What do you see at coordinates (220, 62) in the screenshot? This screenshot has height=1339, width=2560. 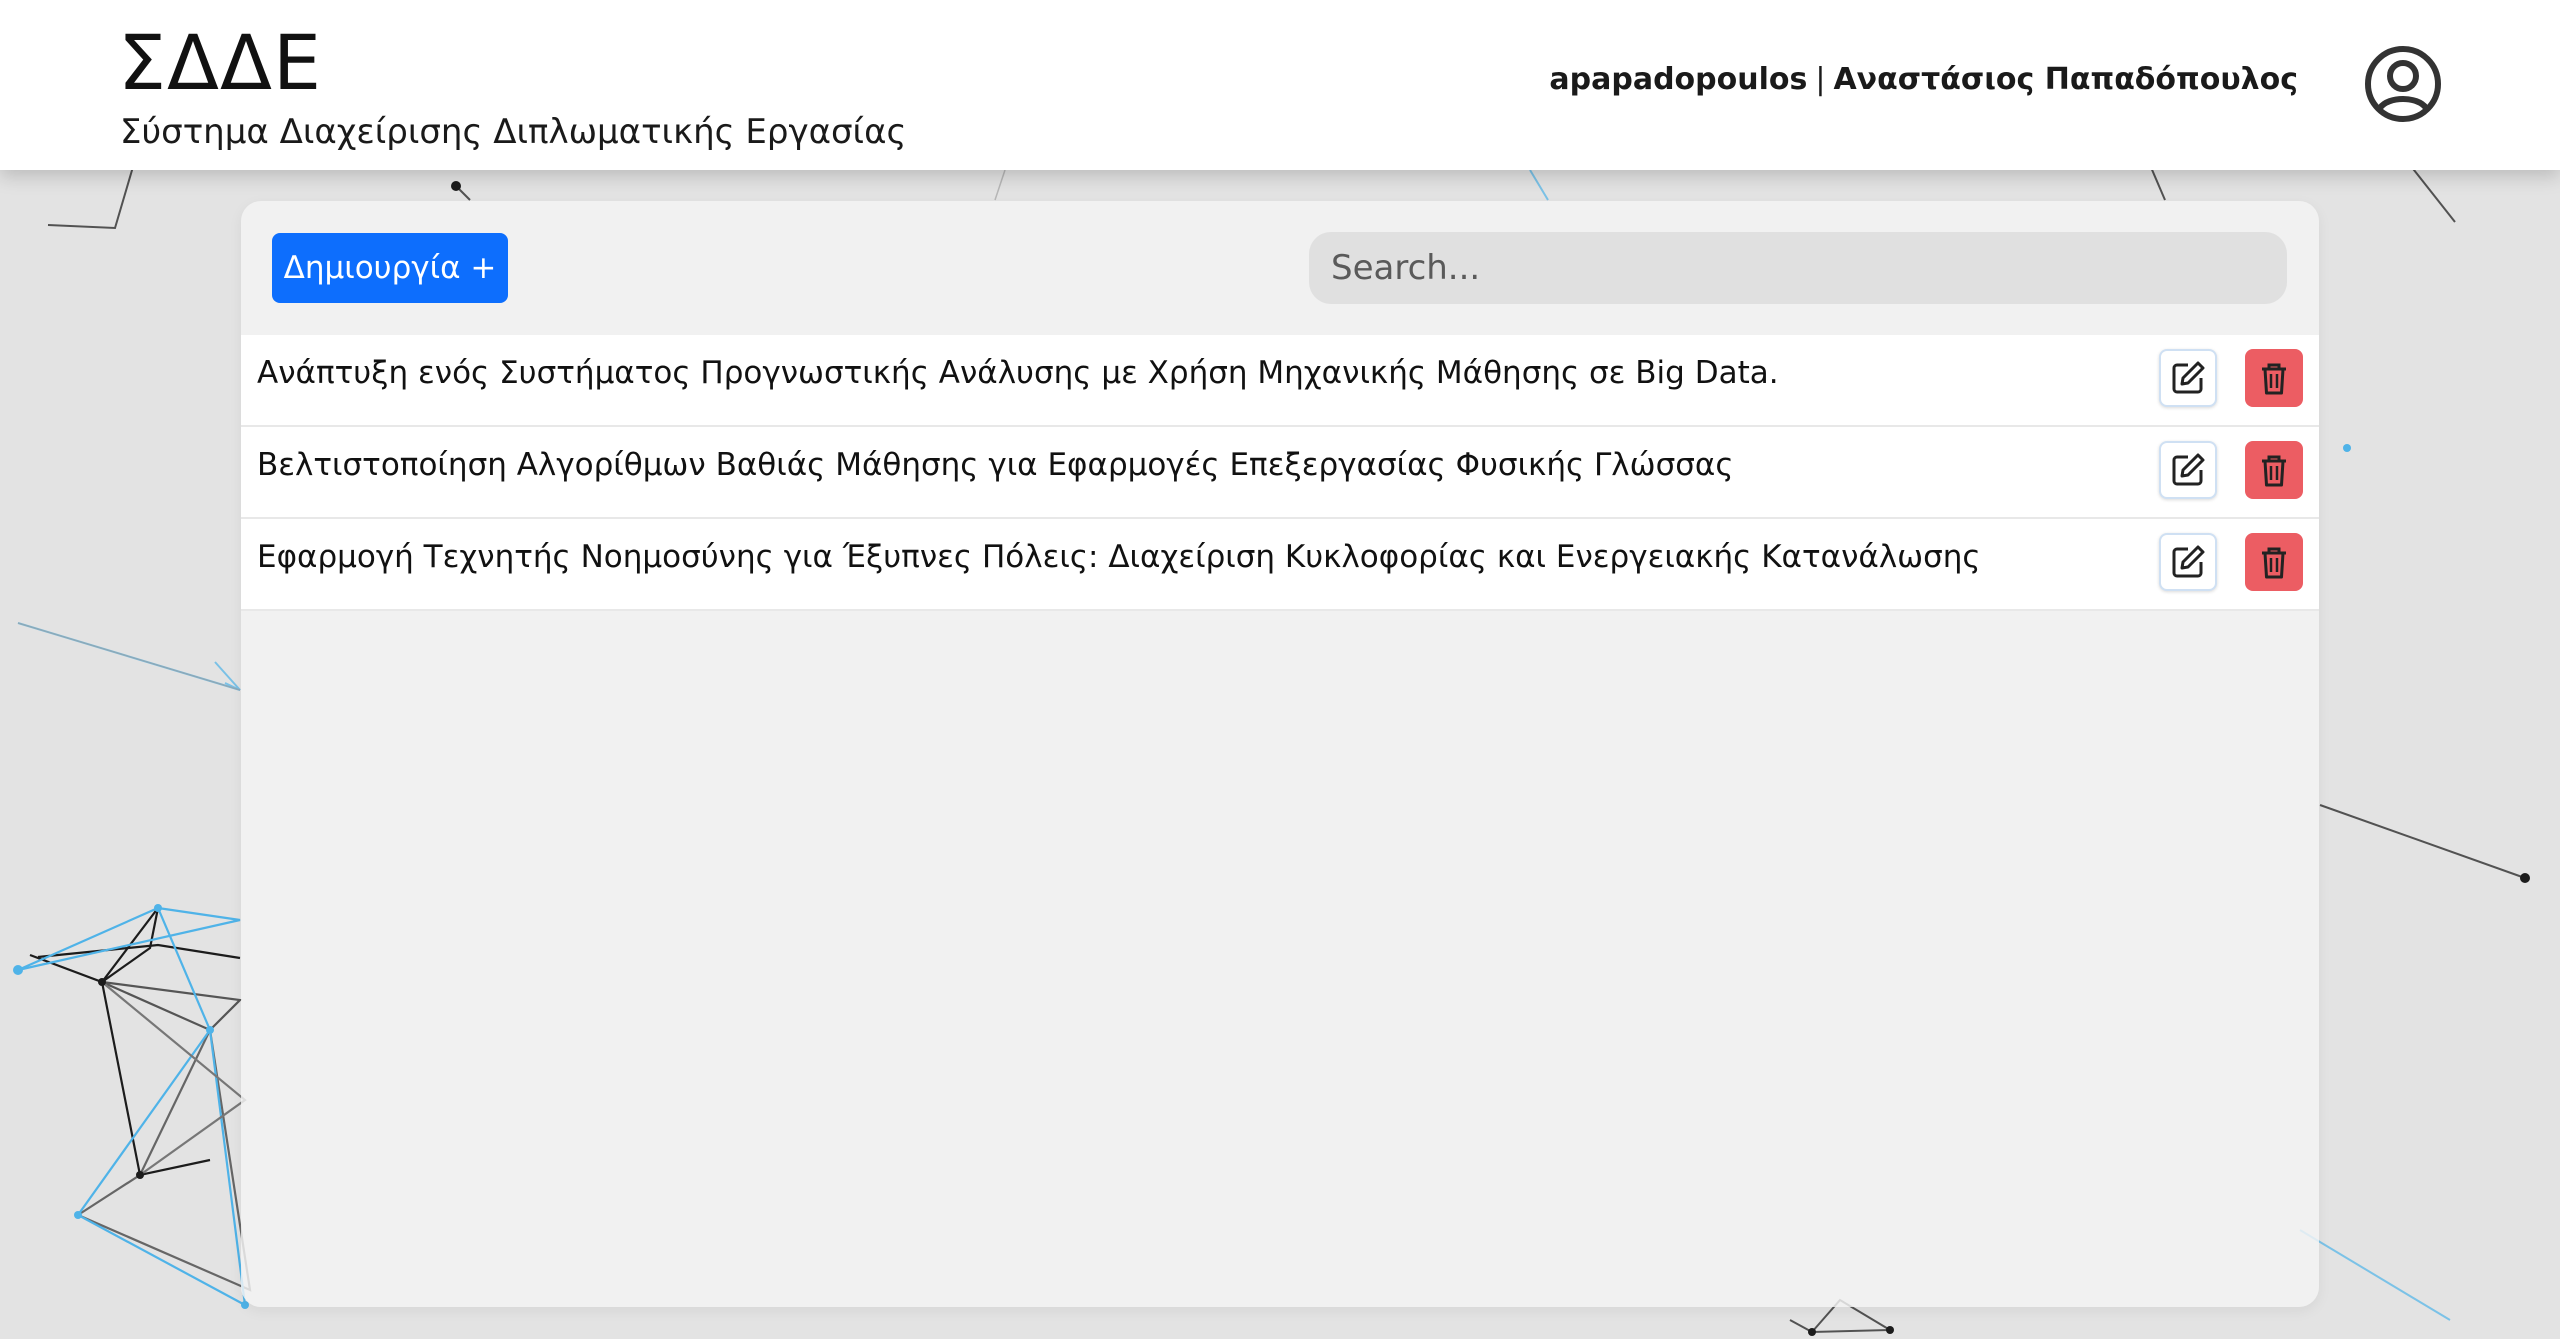 I see `app-title: ΣΔΔΕ` at bounding box center [220, 62].